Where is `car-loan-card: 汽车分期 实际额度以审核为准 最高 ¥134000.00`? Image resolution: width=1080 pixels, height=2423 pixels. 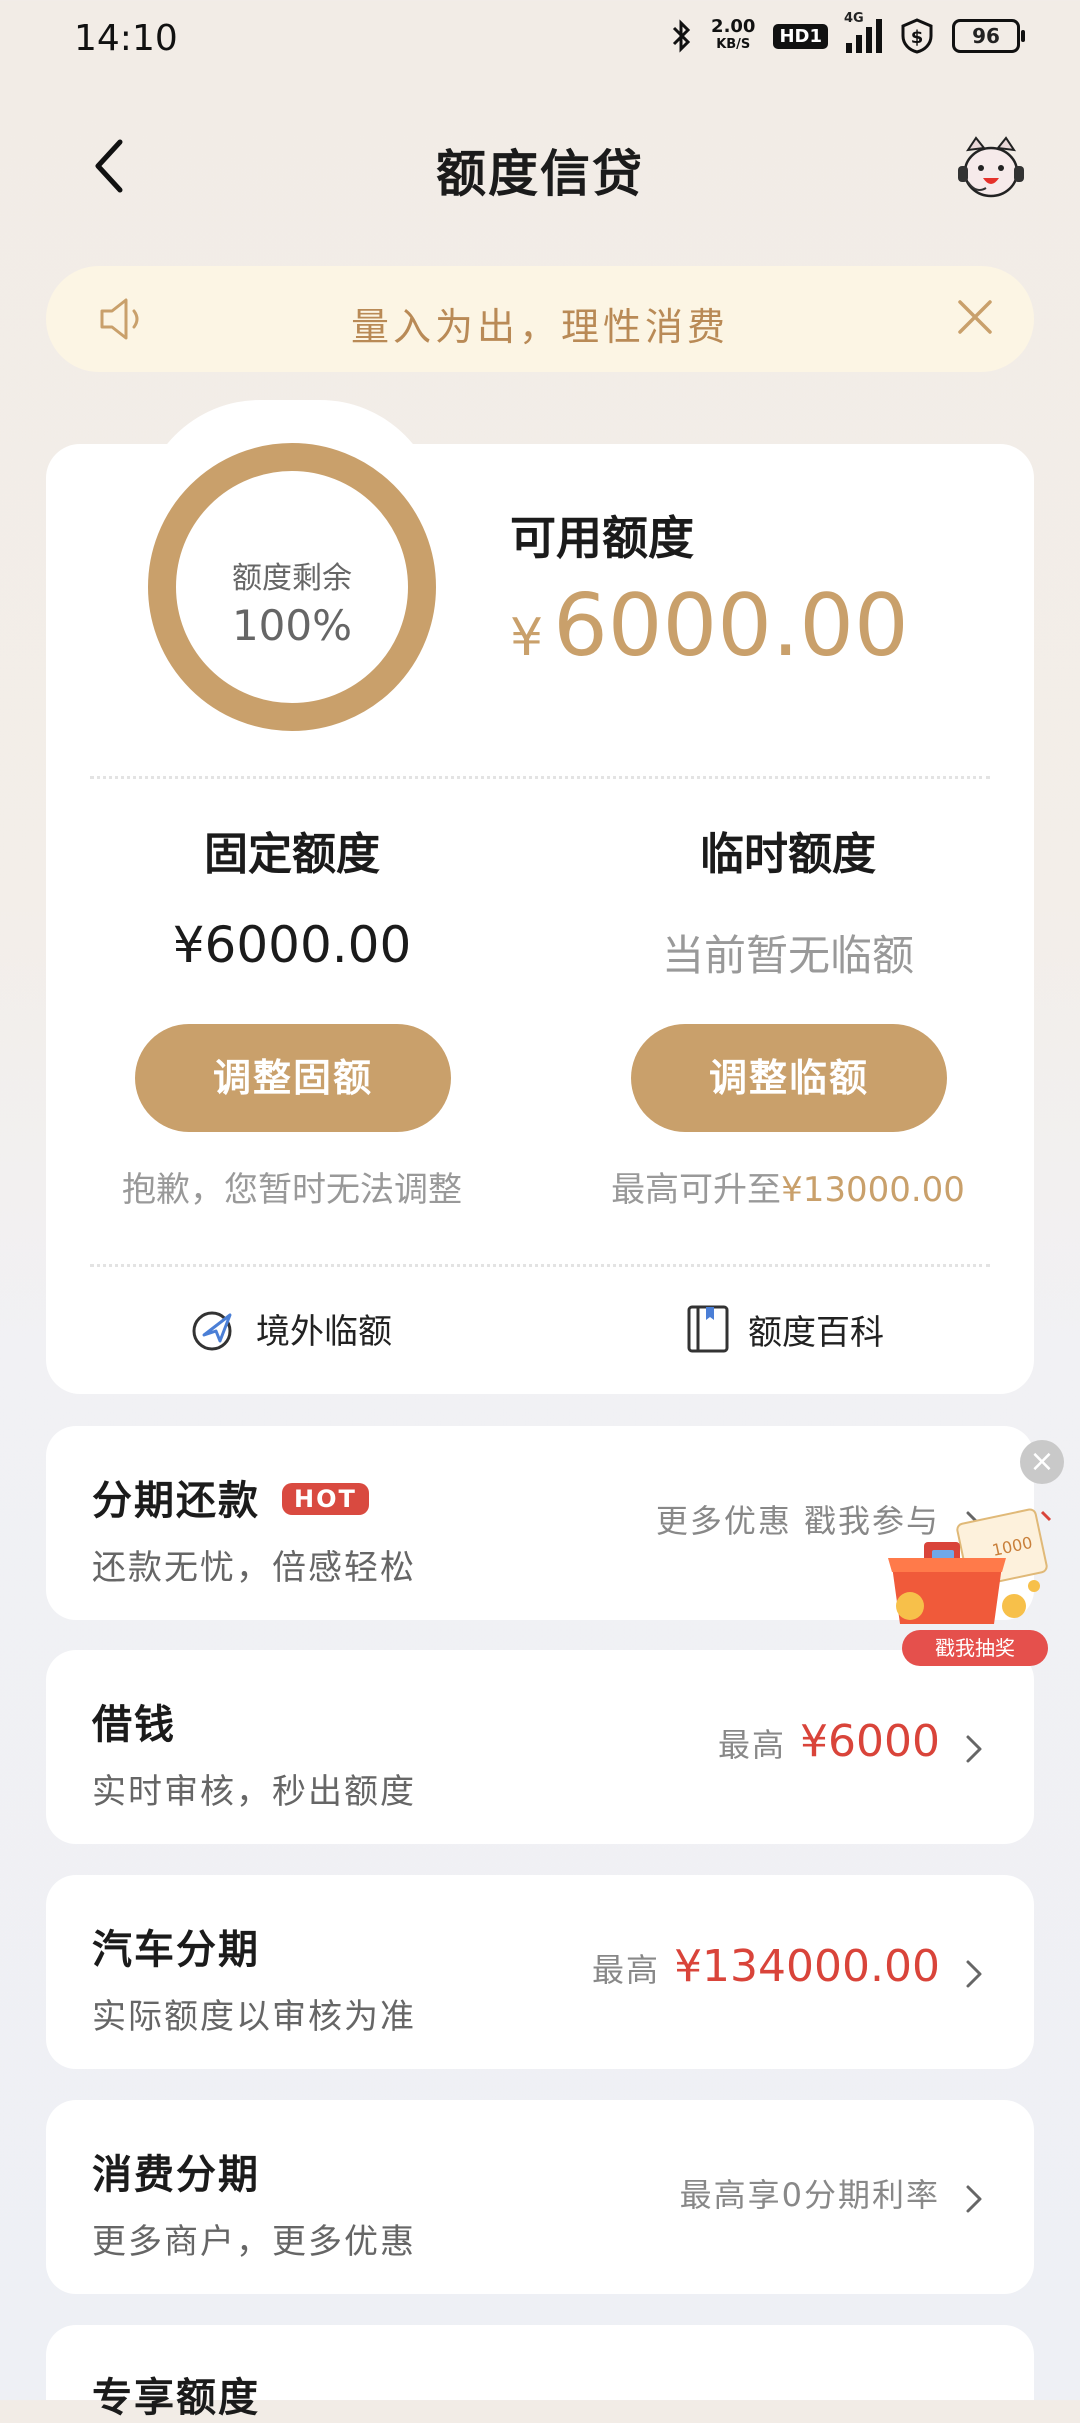 car-loan-card: 汽车分期 实际额度以审核为准 最高 ¥134000.00 is located at coordinates (540, 1972).